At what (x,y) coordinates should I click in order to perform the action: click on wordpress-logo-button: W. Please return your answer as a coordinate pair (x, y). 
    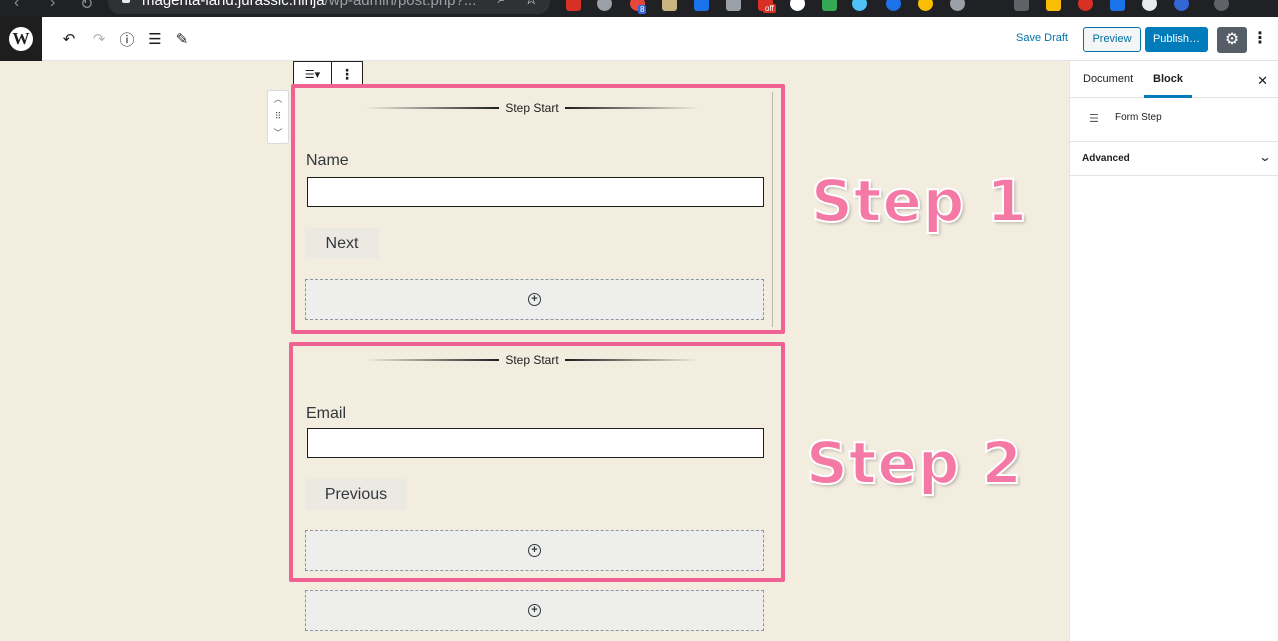
    Looking at the image, I should click on (21, 39).